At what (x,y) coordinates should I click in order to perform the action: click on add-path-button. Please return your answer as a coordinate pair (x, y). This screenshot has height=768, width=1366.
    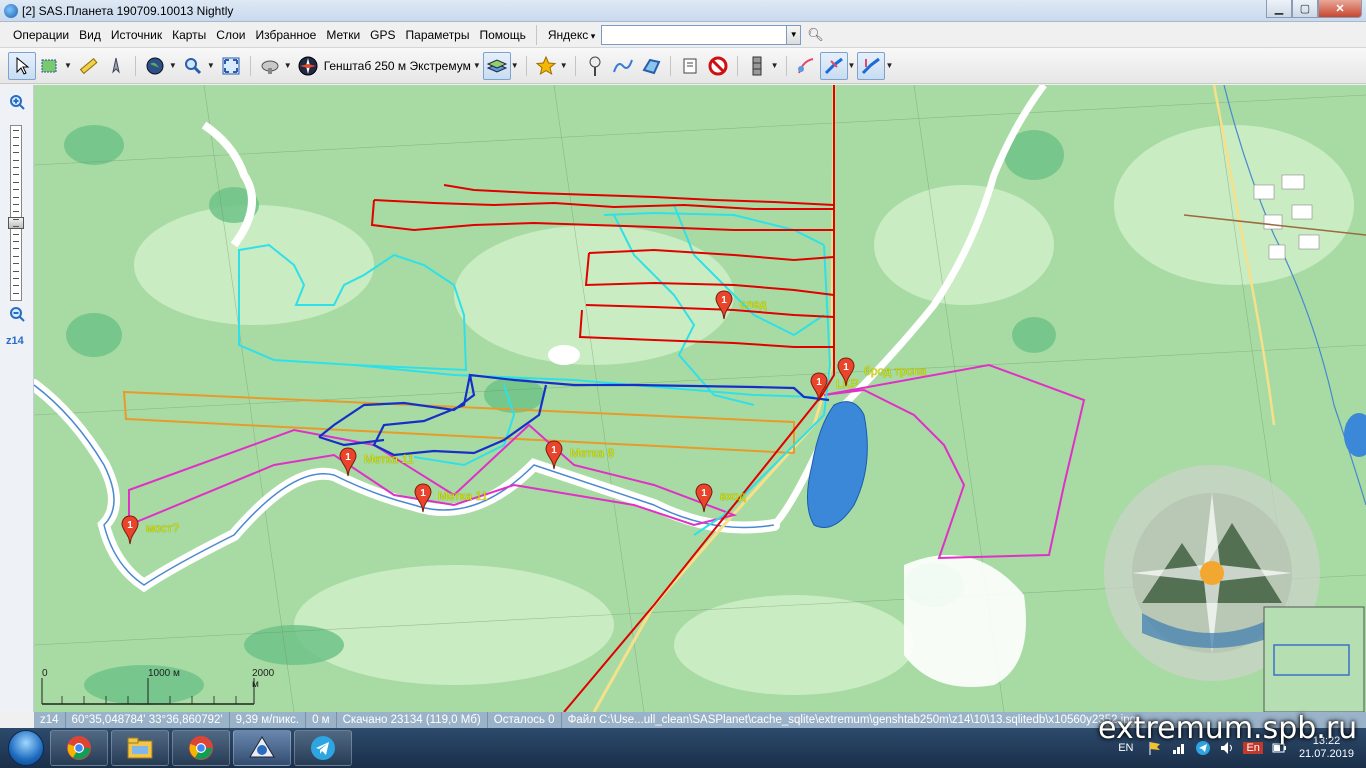
    Looking at the image, I should click on (623, 66).